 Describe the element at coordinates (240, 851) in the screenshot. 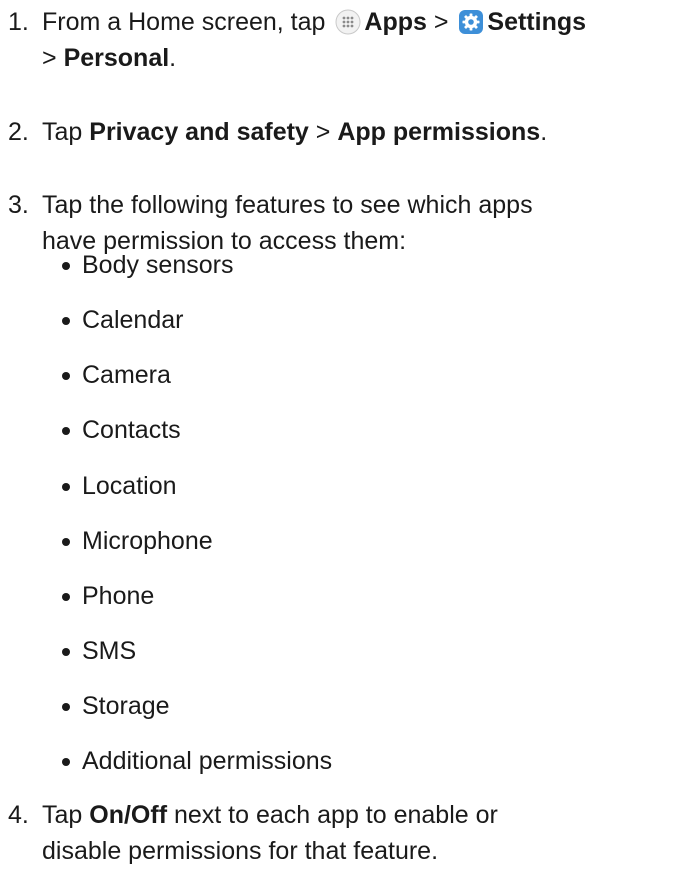

I see `step-line: disable permissions for that feature.` at that location.